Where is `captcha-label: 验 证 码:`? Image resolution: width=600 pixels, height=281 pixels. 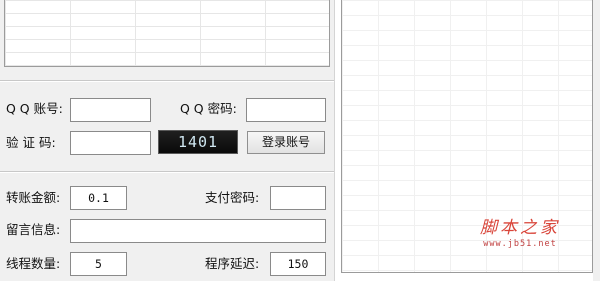 captcha-label: 验 证 码: is located at coordinates (31, 142).